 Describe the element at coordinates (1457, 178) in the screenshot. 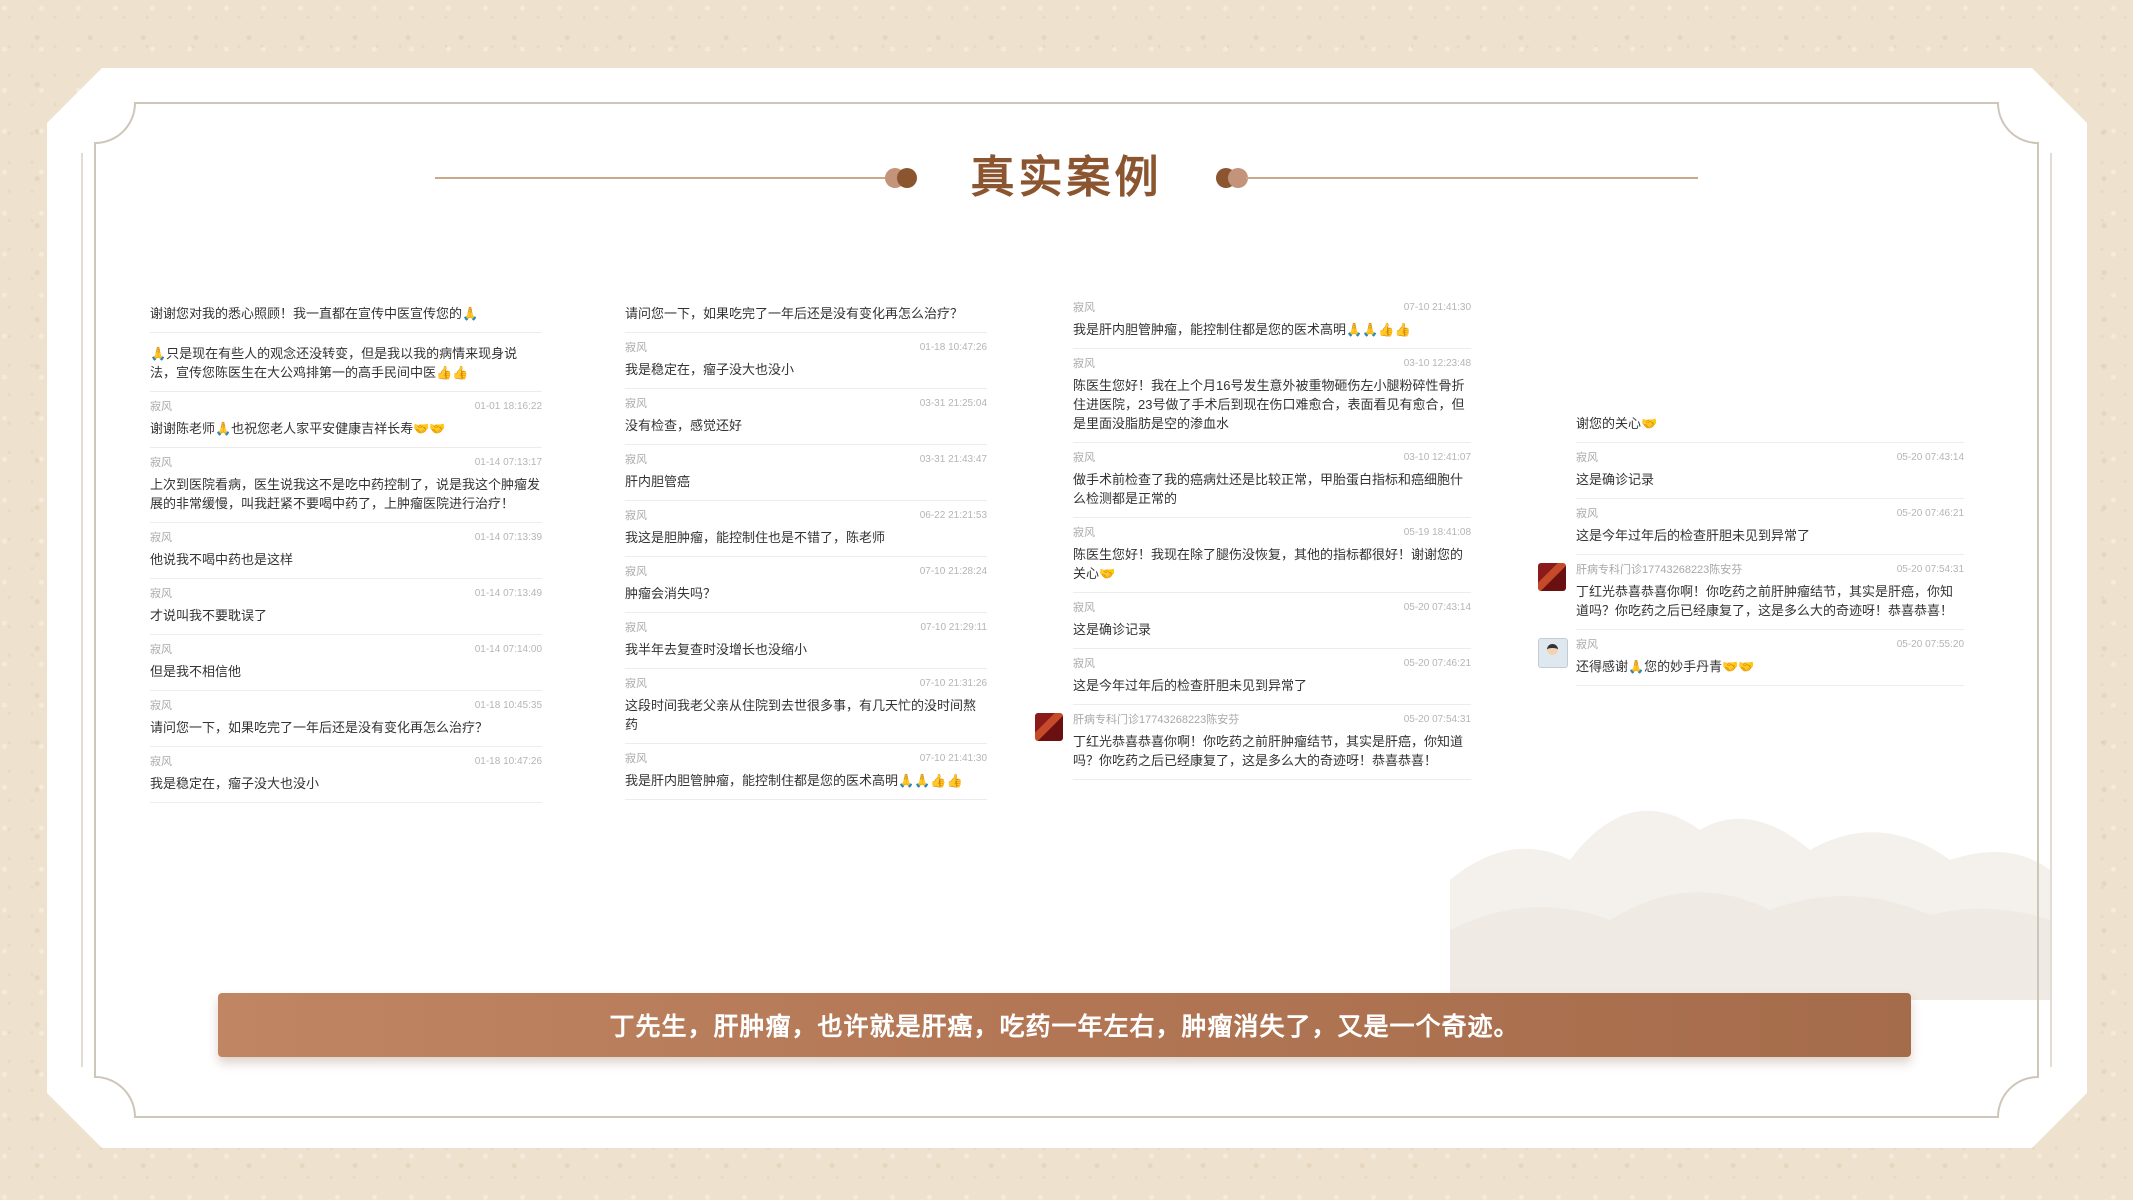

I see `title-right-ornament` at that location.